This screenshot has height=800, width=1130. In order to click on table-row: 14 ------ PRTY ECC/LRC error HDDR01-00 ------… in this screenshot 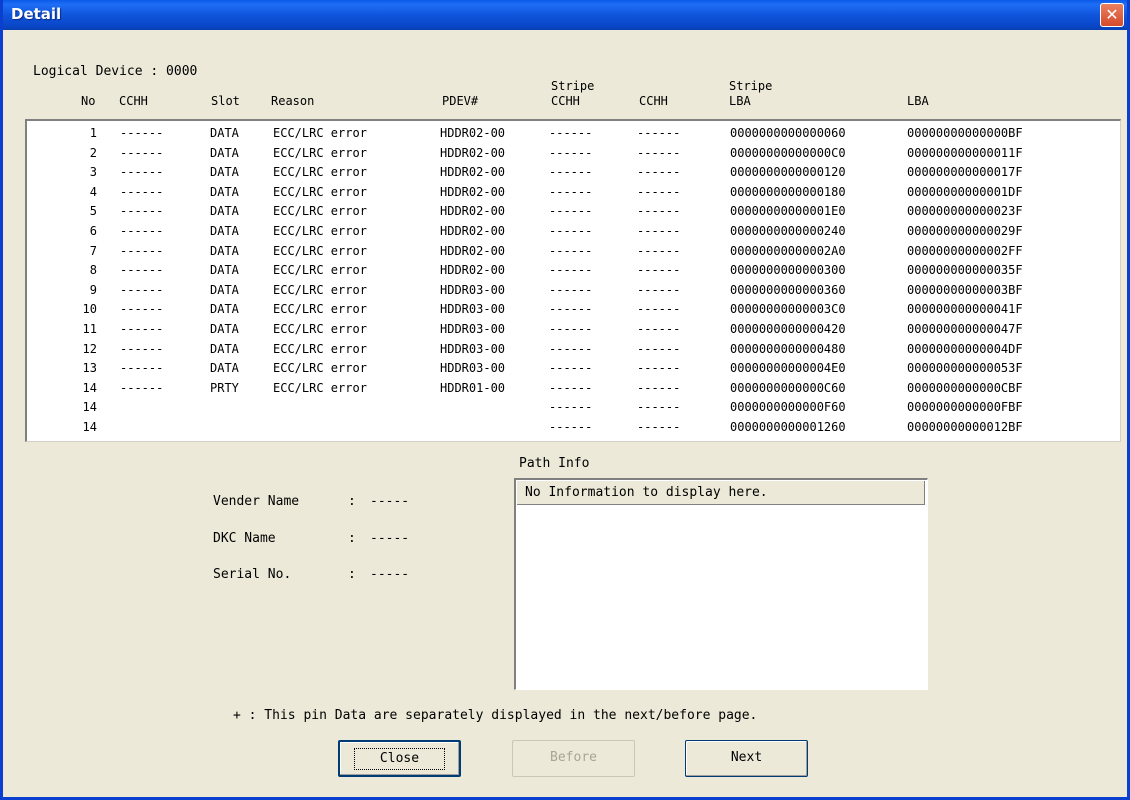, I will do `click(573, 389)`.